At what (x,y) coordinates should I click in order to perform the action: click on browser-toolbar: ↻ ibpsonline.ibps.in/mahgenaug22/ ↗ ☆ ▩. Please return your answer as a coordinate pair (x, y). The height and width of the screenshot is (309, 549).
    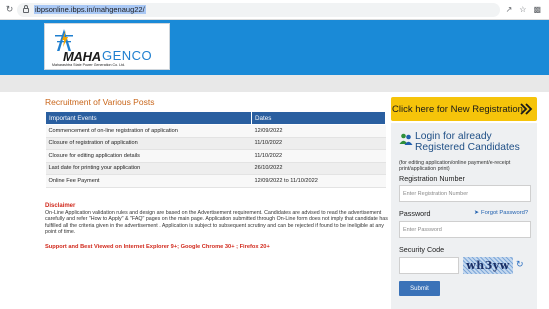
    Looking at the image, I should click on (274, 10).